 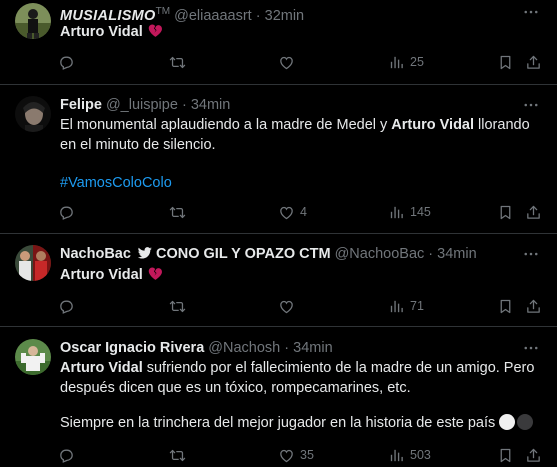 What do you see at coordinates (300, 183) in the screenshot?
I see `tweet-hashtag-line: #VamosColoColo` at bounding box center [300, 183].